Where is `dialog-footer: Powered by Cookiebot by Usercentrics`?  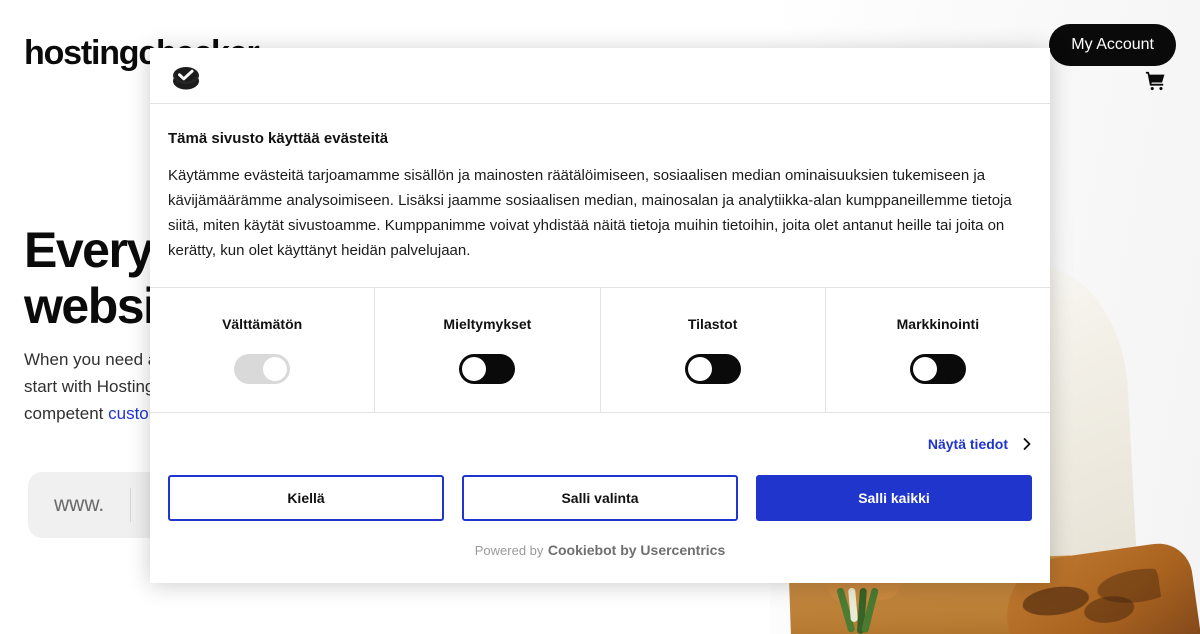 dialog-footer: Powered by Cookiebot by Usercentrics is located at coordinates (600, 552).